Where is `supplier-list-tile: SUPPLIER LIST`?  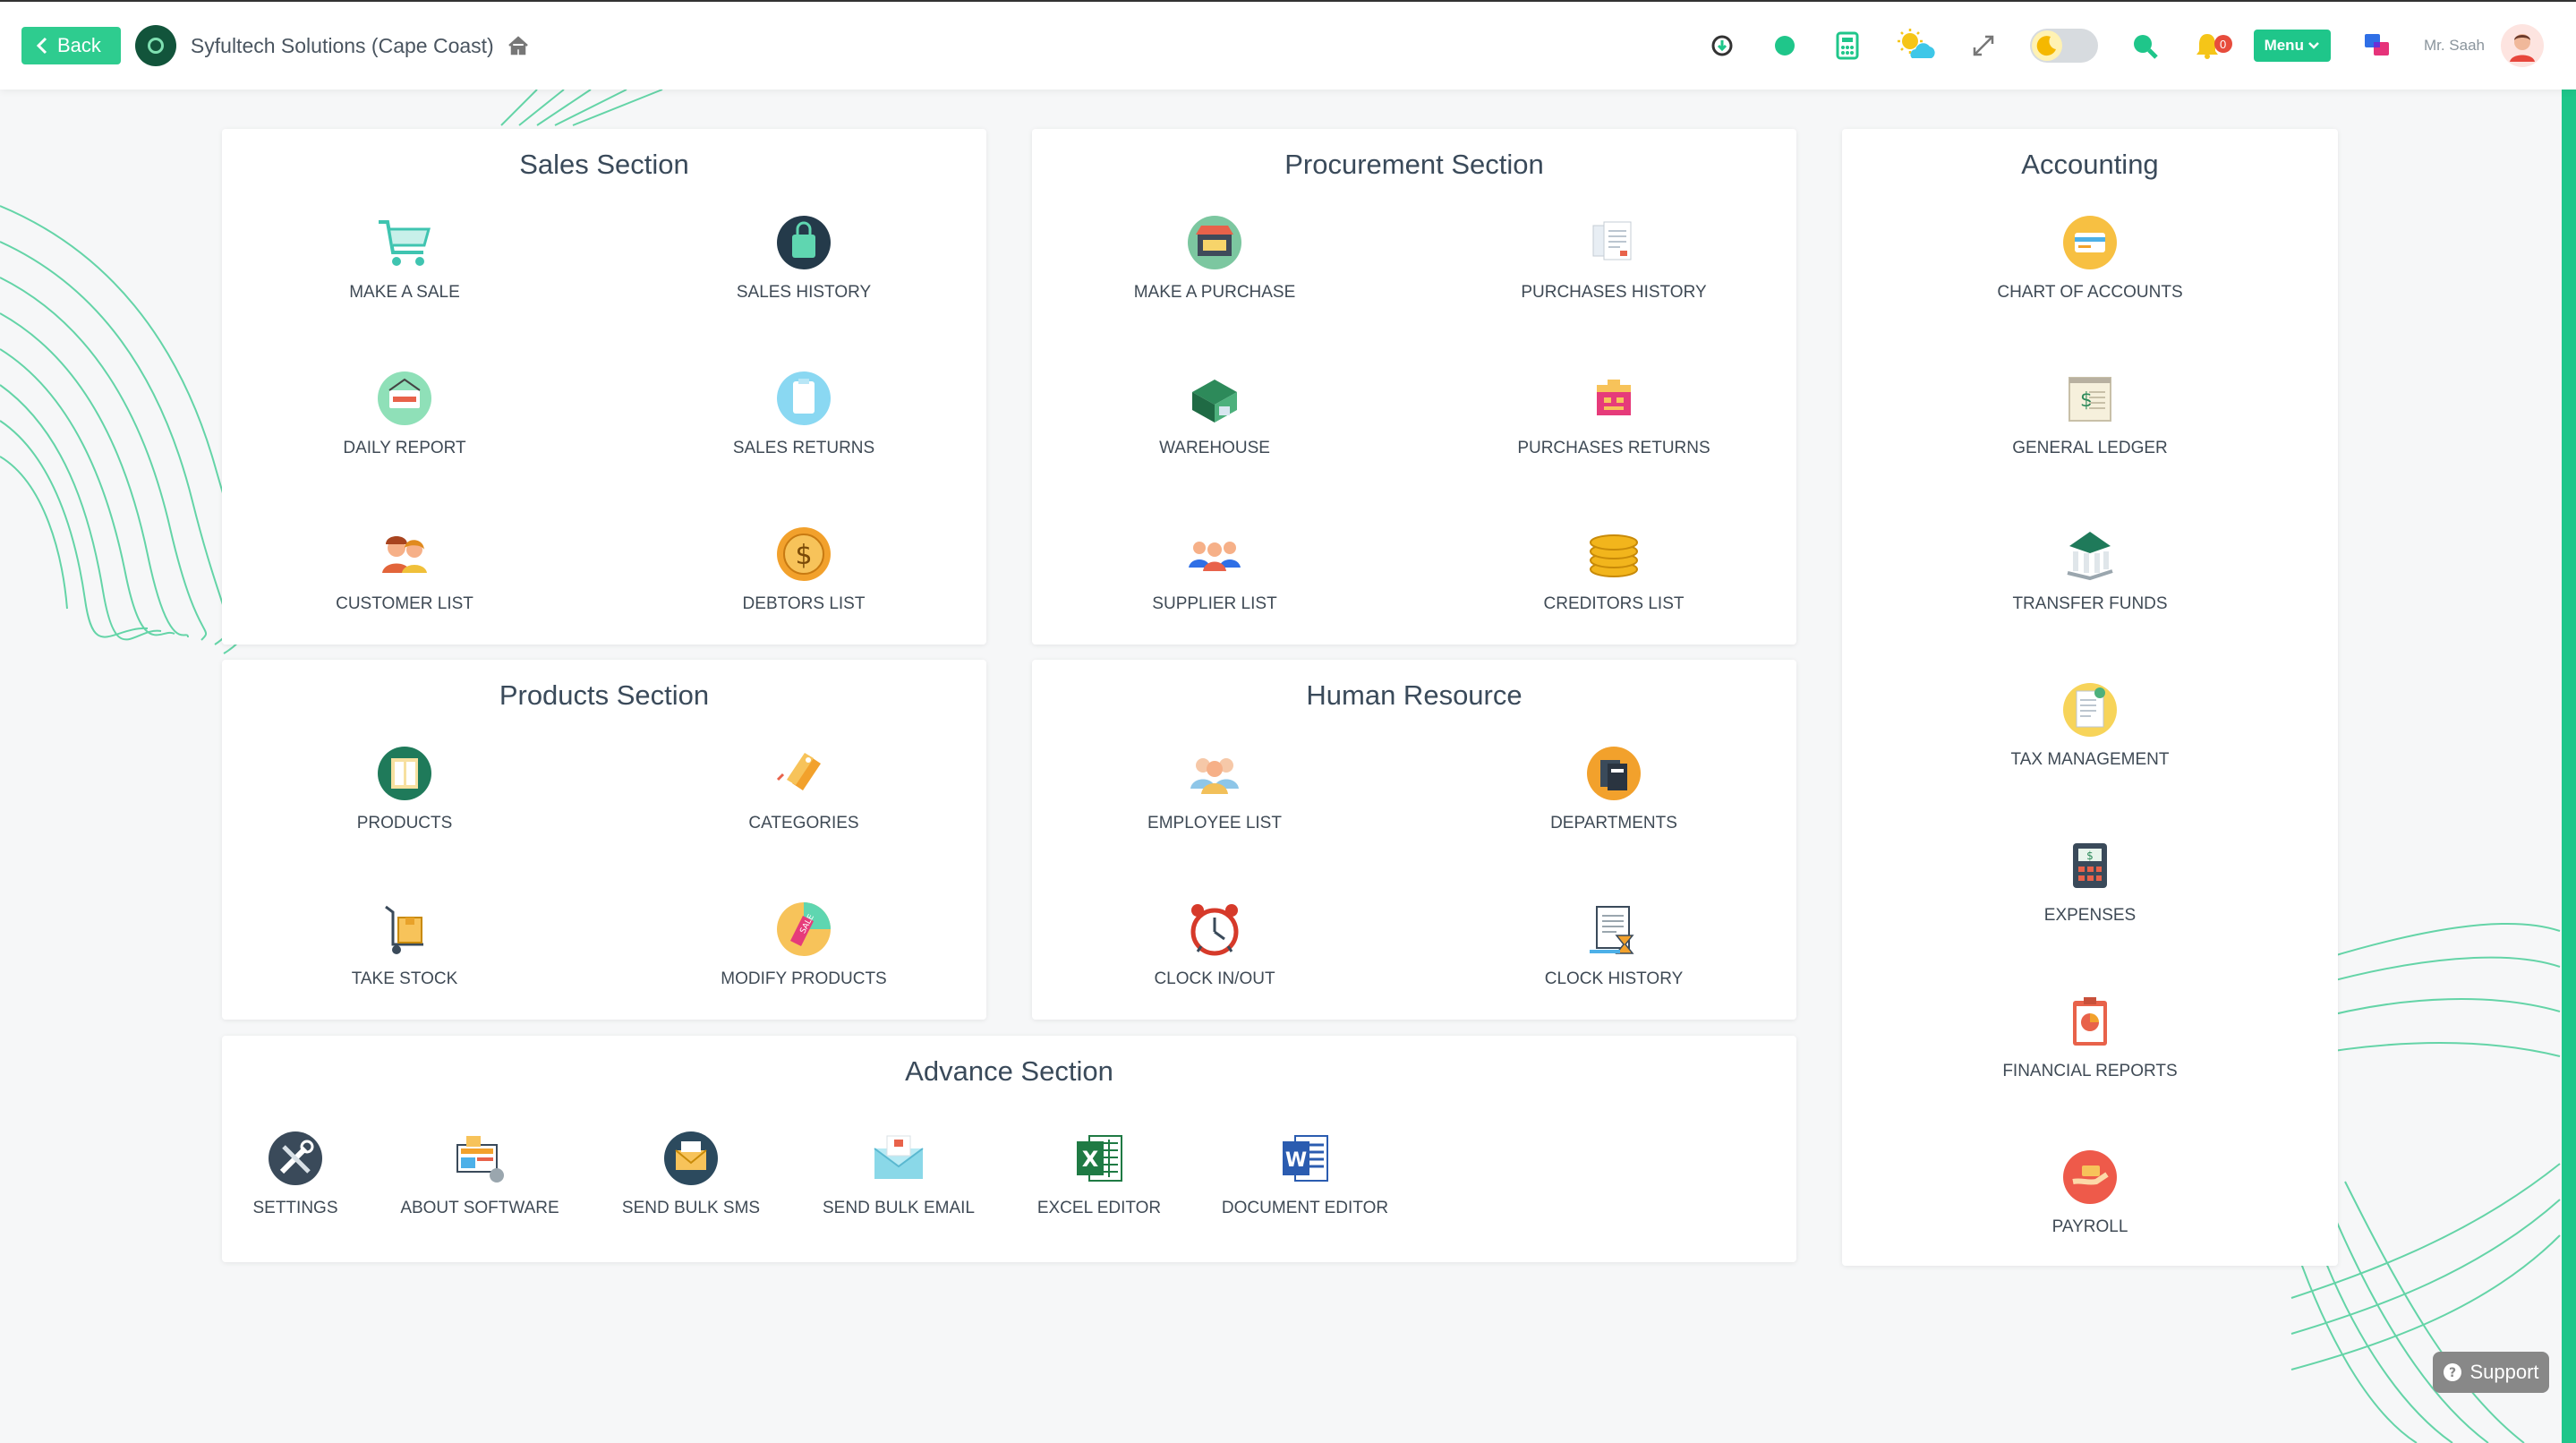 supplier-list-tile: SUPPLIER LIST is located at coordinates (1214, 569).